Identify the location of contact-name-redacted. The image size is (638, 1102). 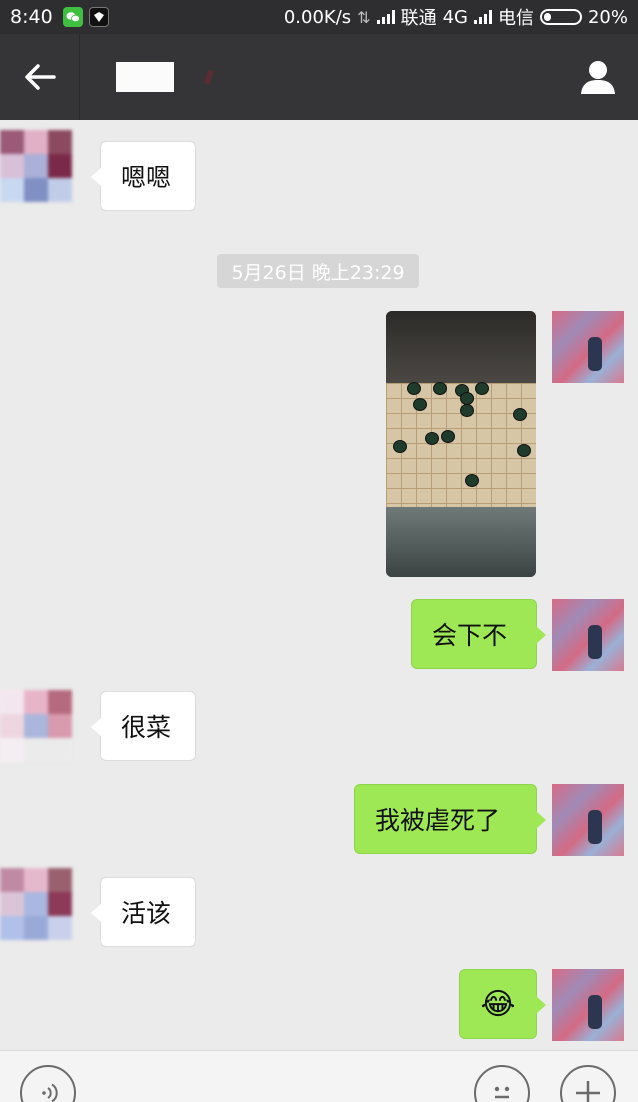
(145, 77).